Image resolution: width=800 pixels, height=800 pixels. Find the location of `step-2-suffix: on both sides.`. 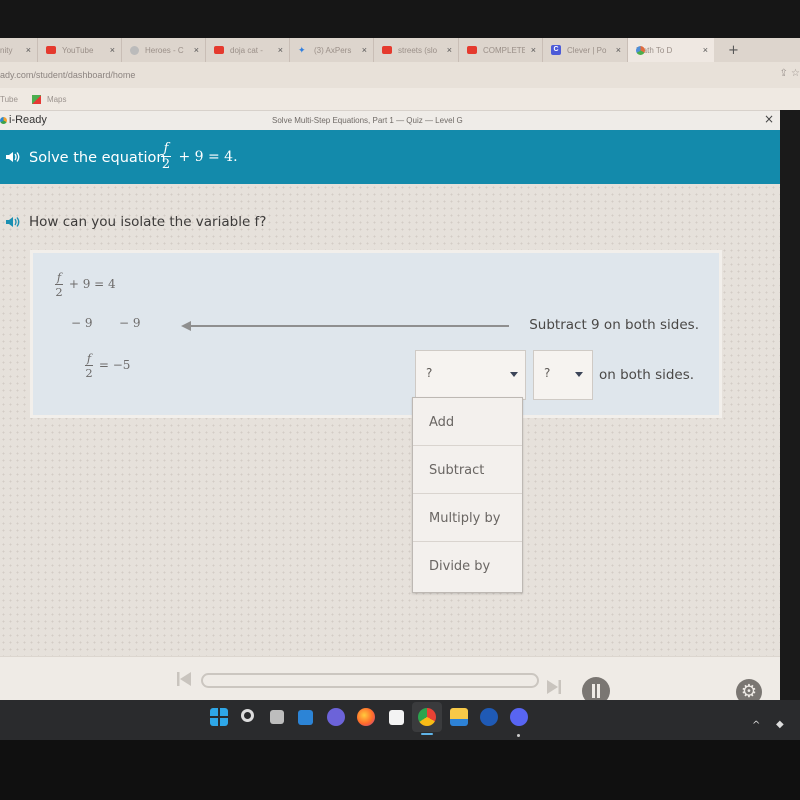

step-2-suffix: on both sides. is located at coordinates (647, 375).